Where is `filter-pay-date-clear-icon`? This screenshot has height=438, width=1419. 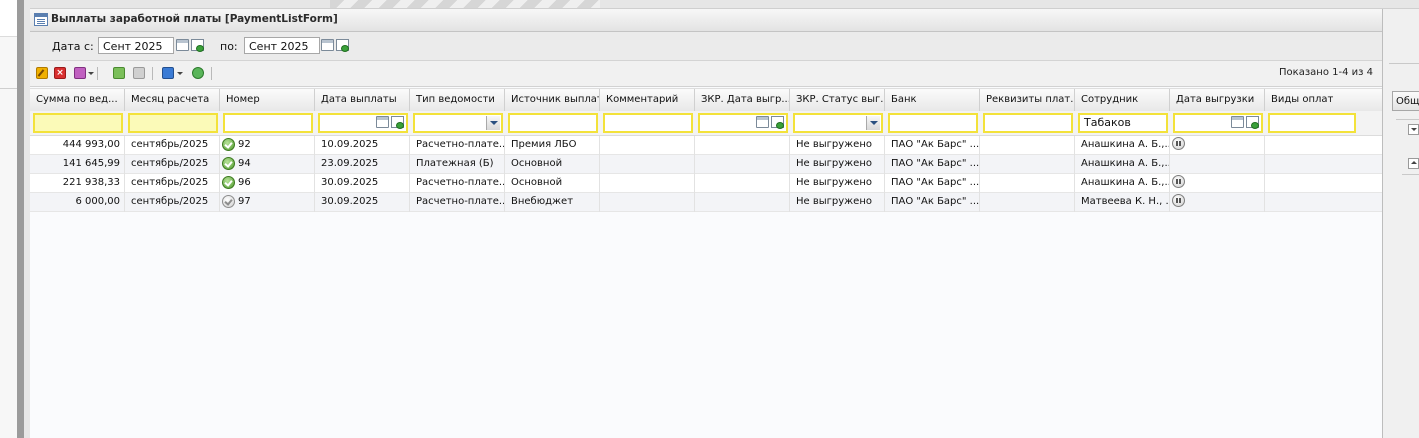
filter-pay-date-clear-icon is located at coordinates (398, 123).